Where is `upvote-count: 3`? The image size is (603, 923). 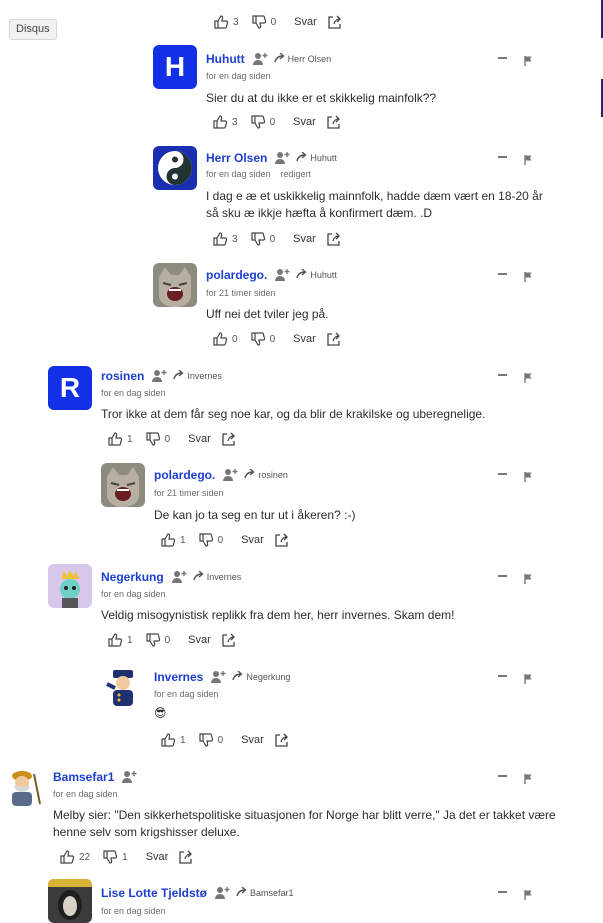
upvote-count: 3 is located at coordinates (236, 22).